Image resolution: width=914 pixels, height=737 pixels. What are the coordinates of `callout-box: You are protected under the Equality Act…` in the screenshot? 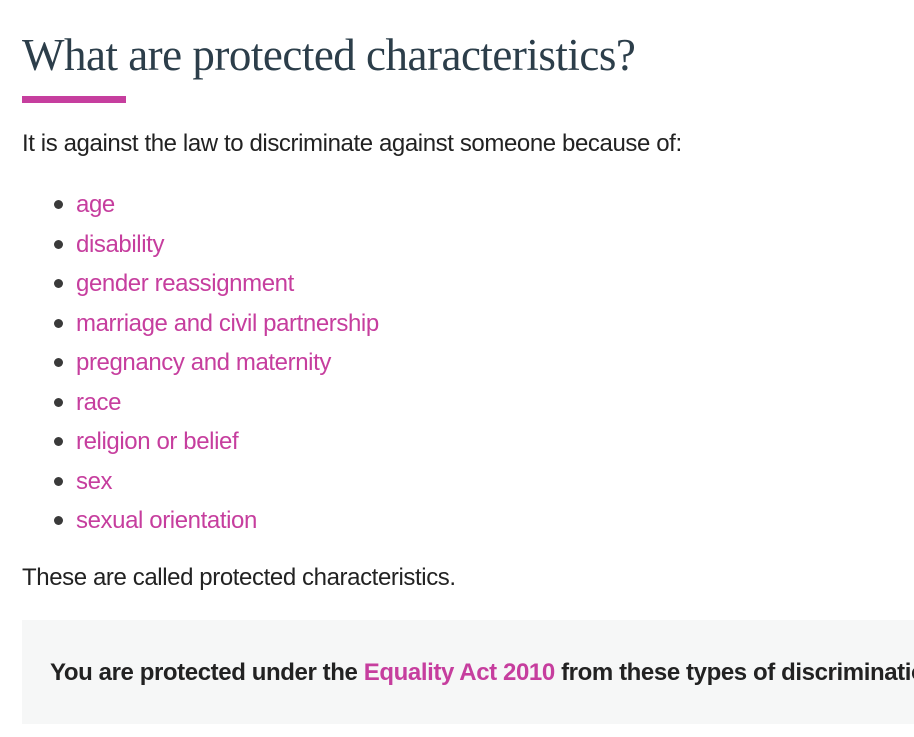 It's located at (468, 672).